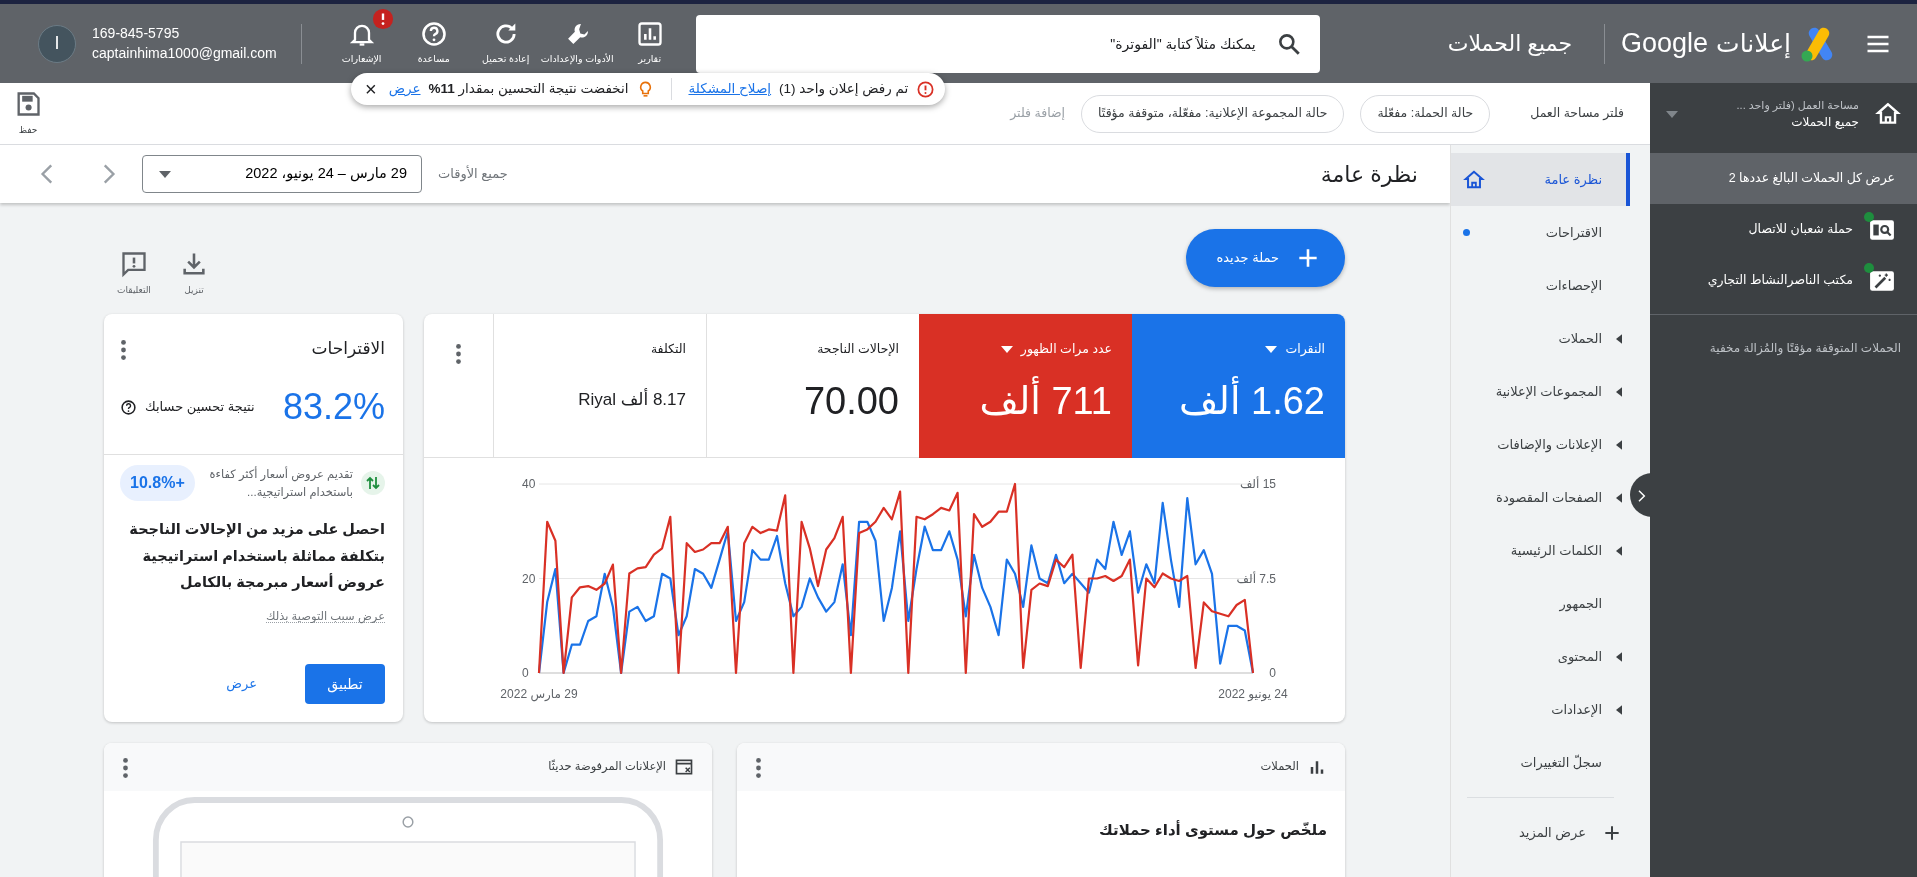 The height and width of the screenshot is (877, 1917). I want to click on account-phone: 169-845-5795, so click(136, 33).